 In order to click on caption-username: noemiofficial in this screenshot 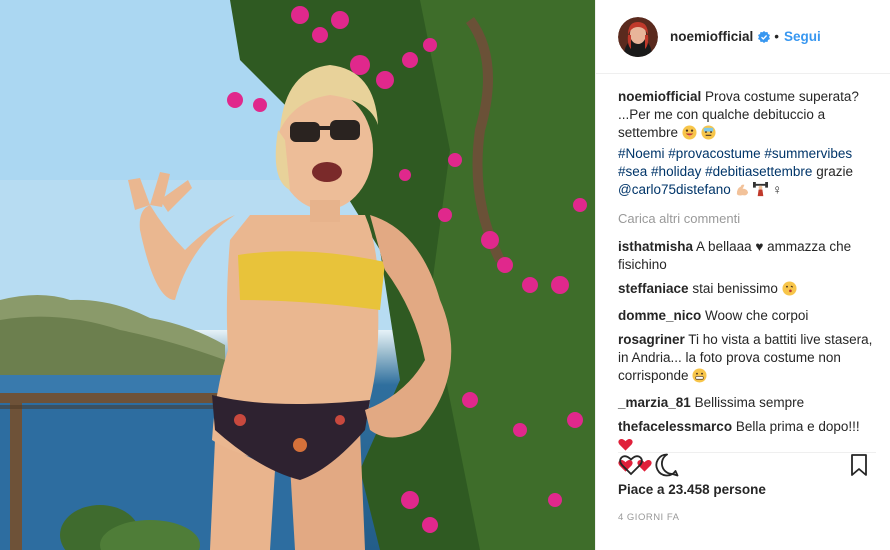, I will do `click(659, 96)`.